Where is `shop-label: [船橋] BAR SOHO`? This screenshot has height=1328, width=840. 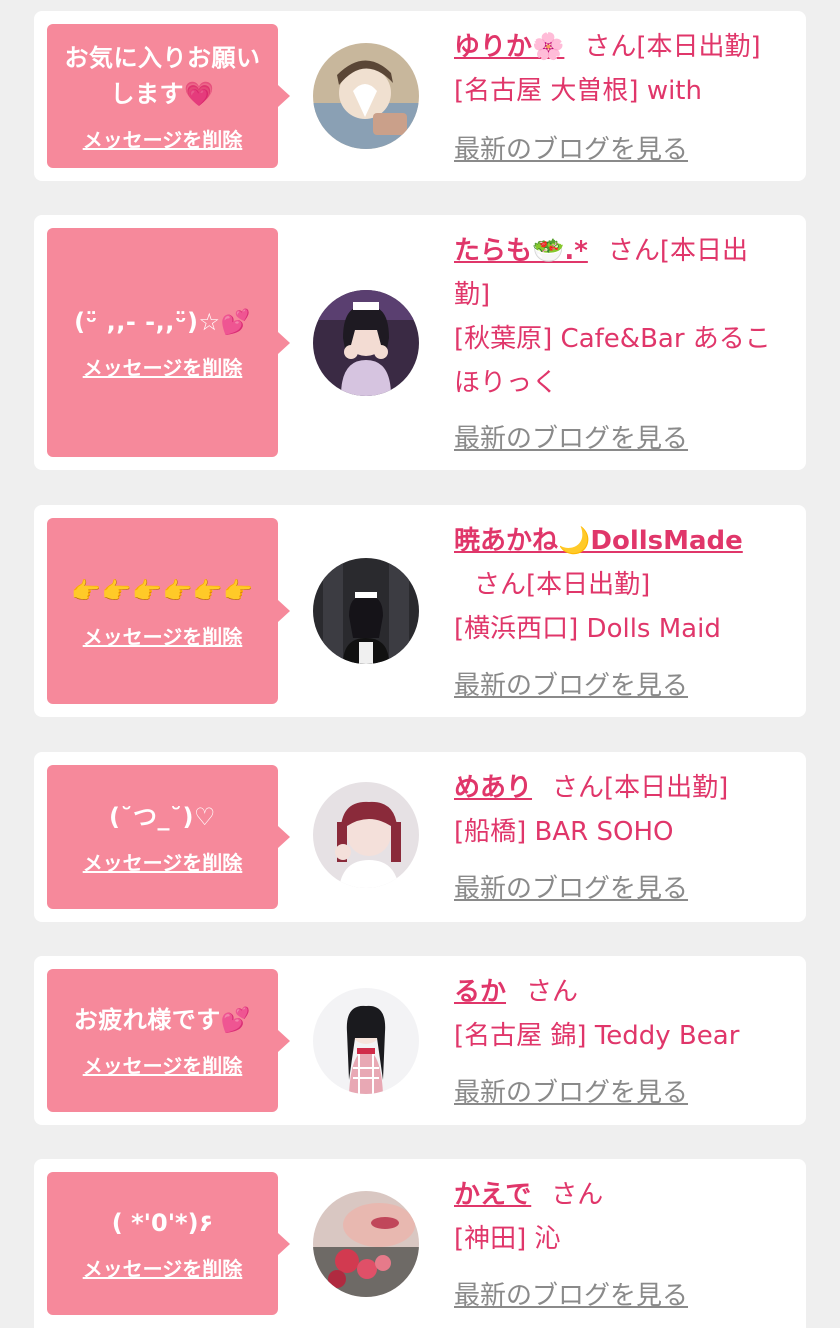 shop-label: [船橋] BAR SOHO is located at coordinates (564, 832).